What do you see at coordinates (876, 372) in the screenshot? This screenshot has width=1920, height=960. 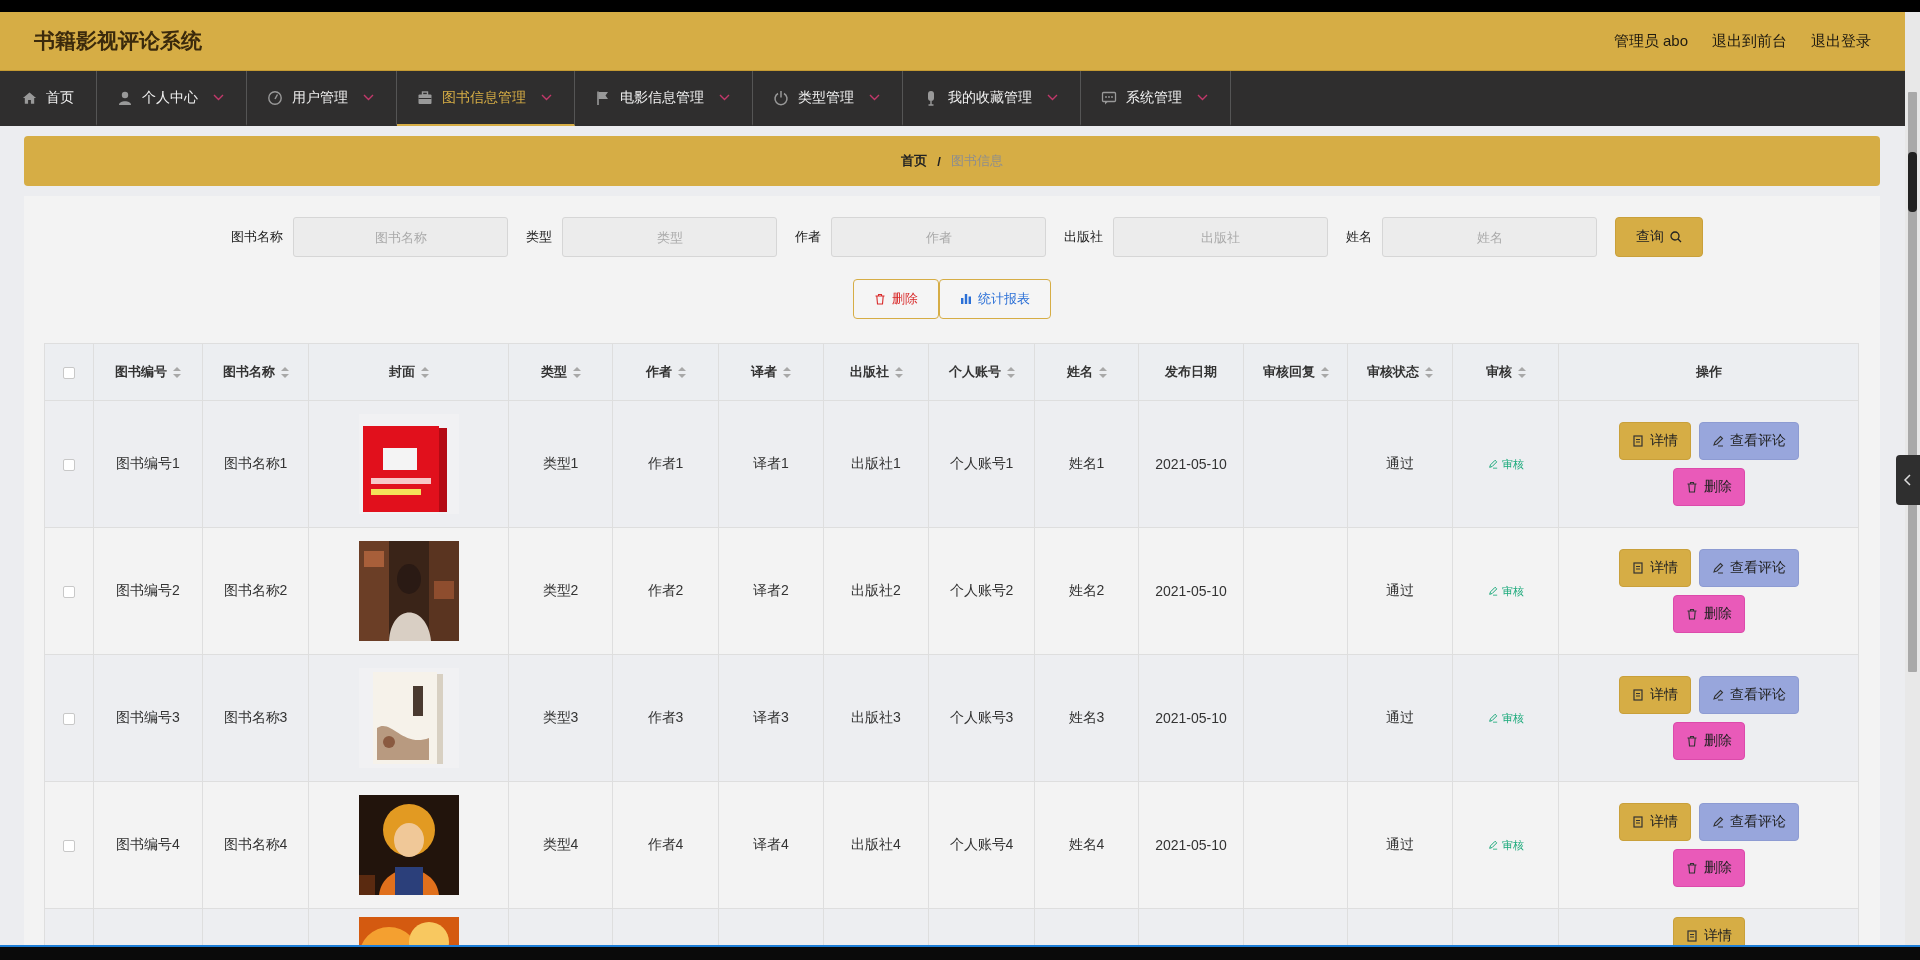 I see `column-header: 出版社` at bounding box center [876, 372].